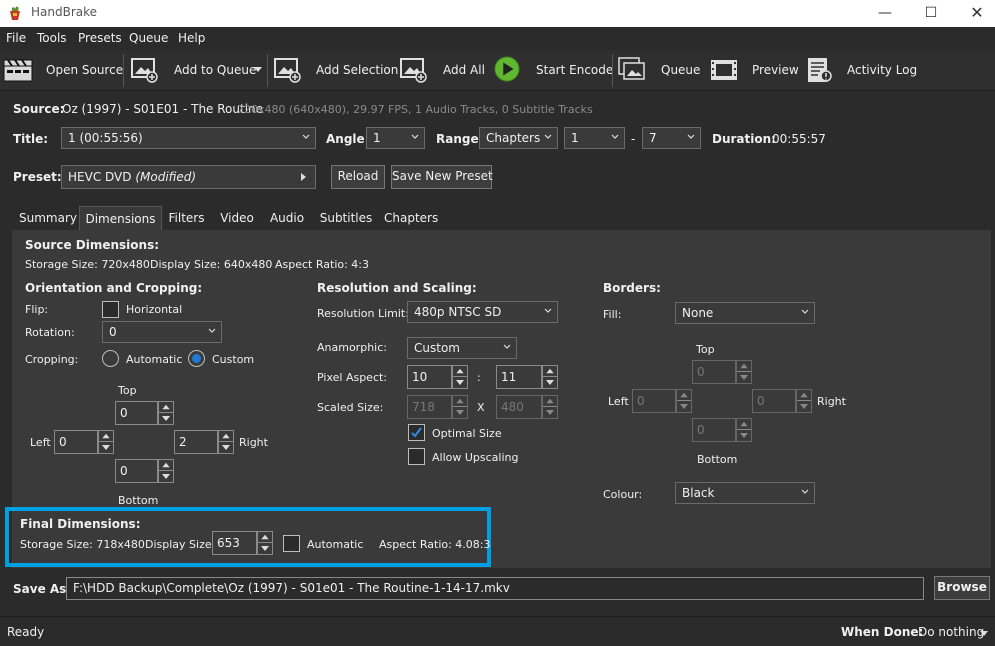 The width and height of the screenshot is (995, 646). Describe the element at coordinates (724, 70) in the screenshot. I see `film-strip-icon` at that location.